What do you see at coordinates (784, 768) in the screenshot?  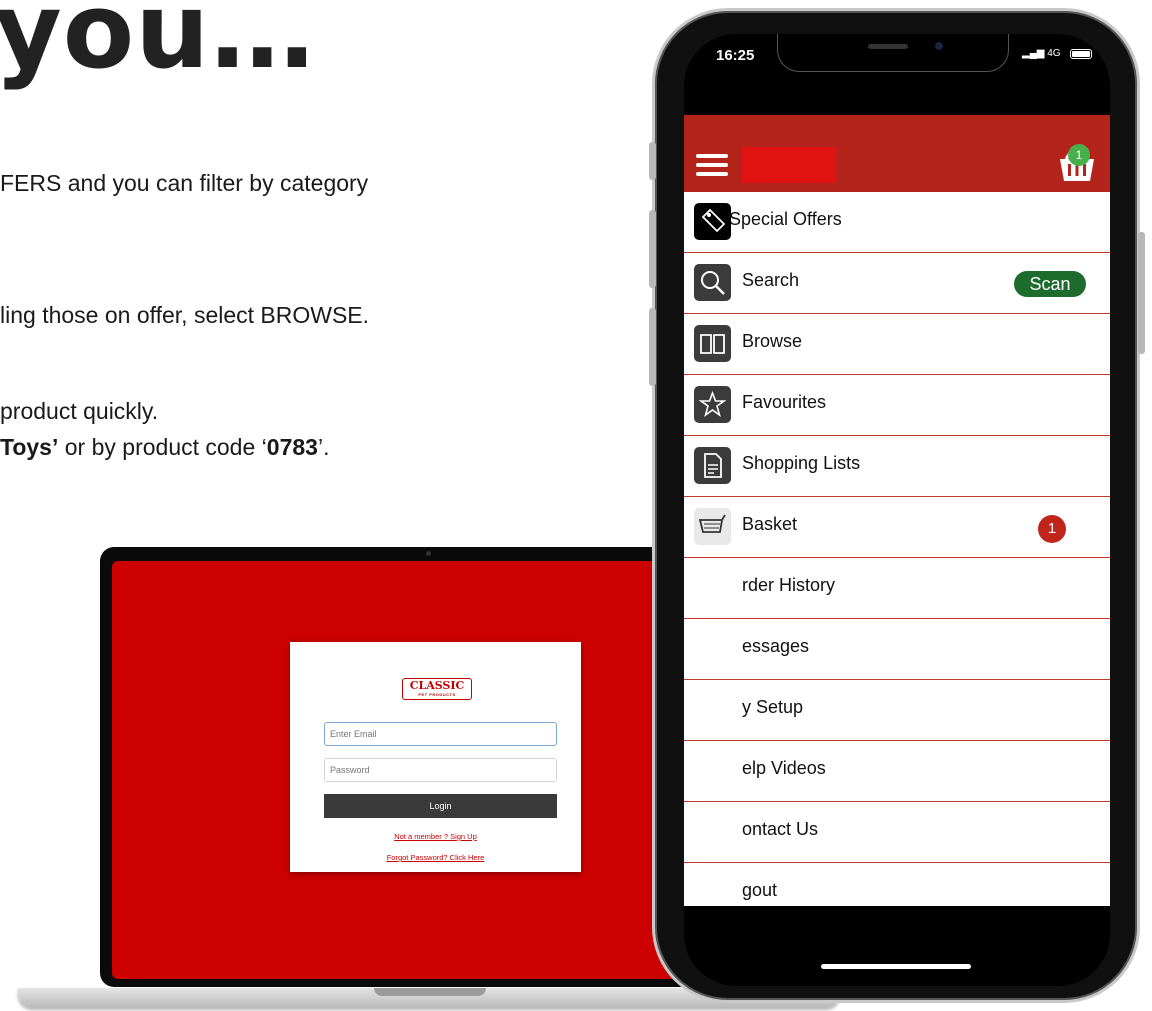 I see `menu-label: elp Videos` at bounding box center [784, 768].